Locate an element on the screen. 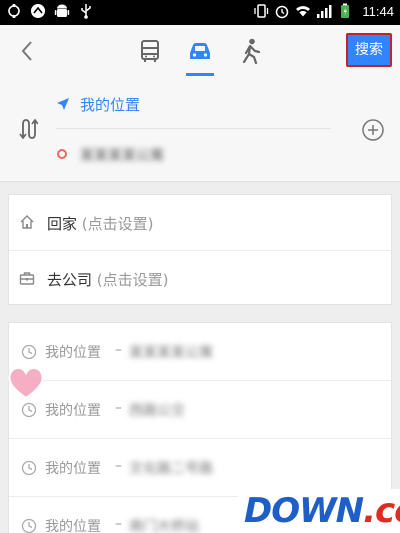 This screenshot has height=533, width=400. history-to: 西路公交 is located at coordinates (157, 411).